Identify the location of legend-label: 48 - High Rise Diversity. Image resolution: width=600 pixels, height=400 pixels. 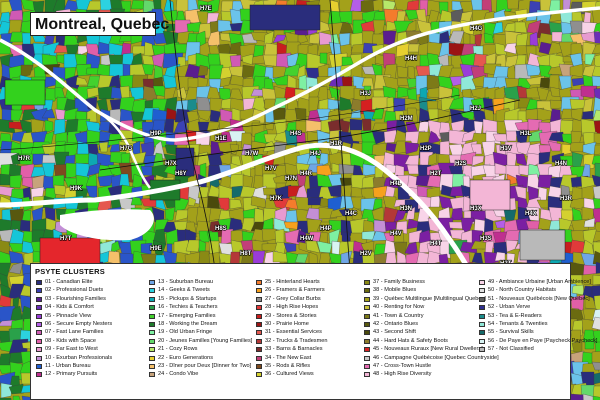
(402, 374).